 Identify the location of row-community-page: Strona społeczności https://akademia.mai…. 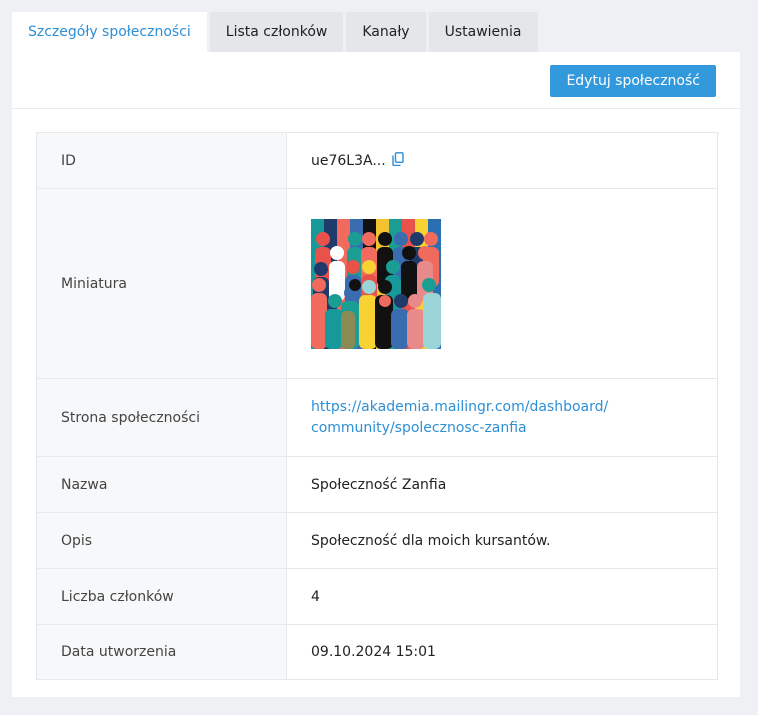
(377, 417).